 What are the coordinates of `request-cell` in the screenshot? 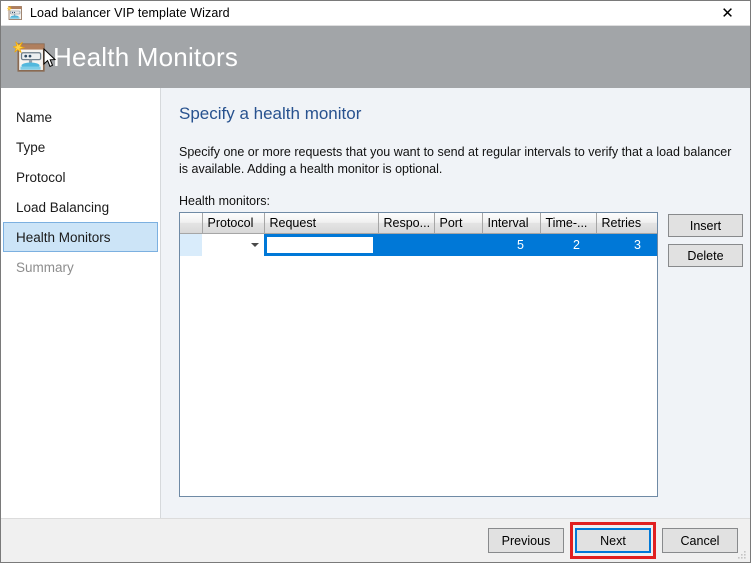 It's located at (321, 244).